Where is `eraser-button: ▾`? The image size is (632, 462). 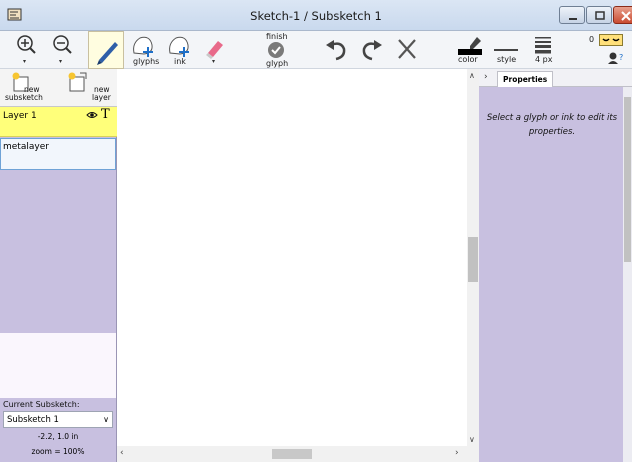
eraser-button: ▾ is located at coordinates (214, 50).